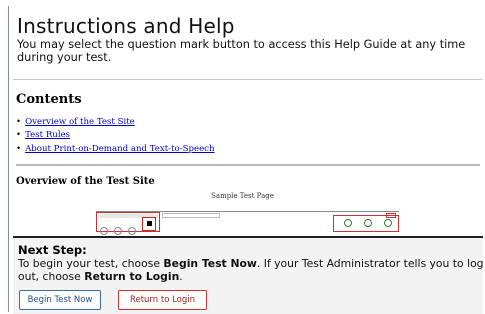 This screenshot has width=485, height=314. Describe the element at coordinates (210, 263) in the screenshot. I see `next-step-begin-emphasis: Begin Test Now` at that location.